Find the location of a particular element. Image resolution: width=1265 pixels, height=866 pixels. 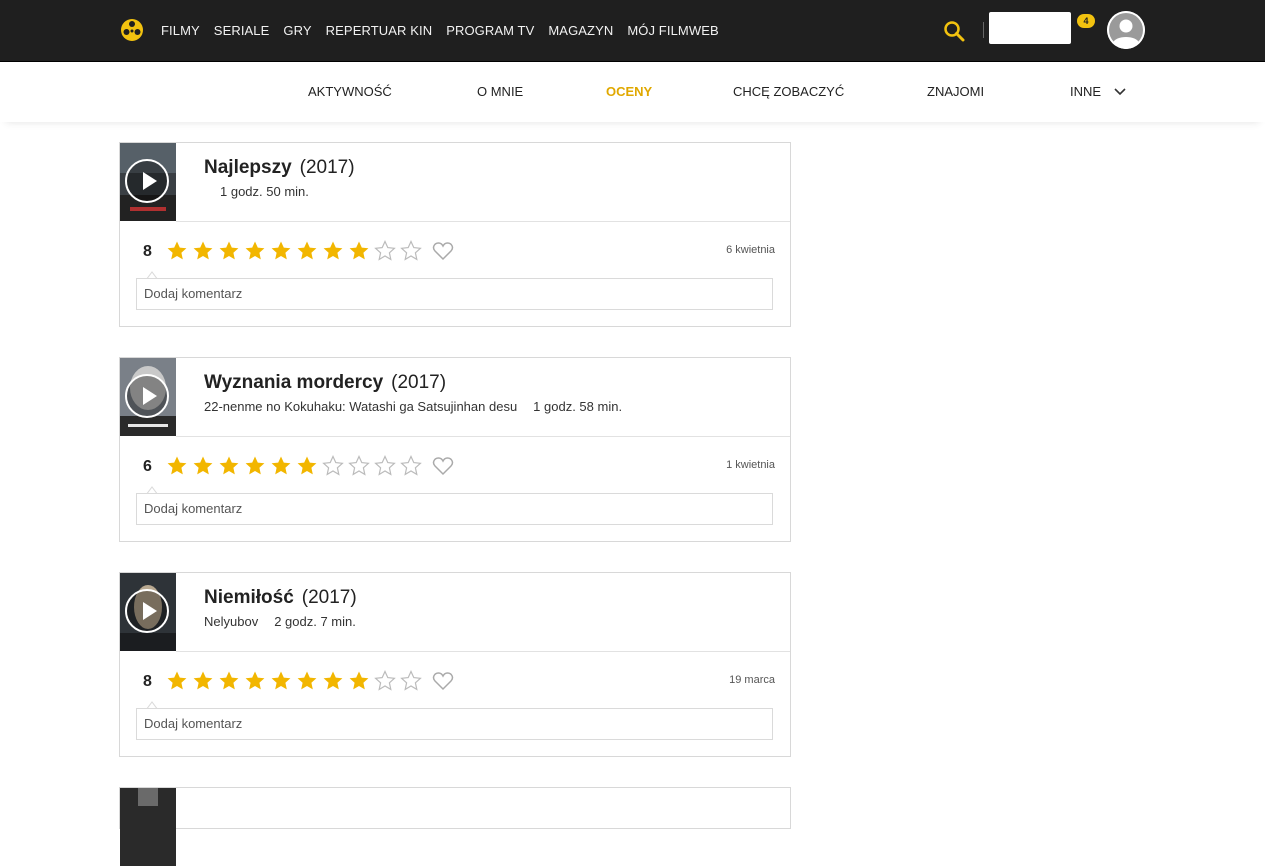

movie-title-row: Najlepszy (2017) is located at coordinates (279, 168).